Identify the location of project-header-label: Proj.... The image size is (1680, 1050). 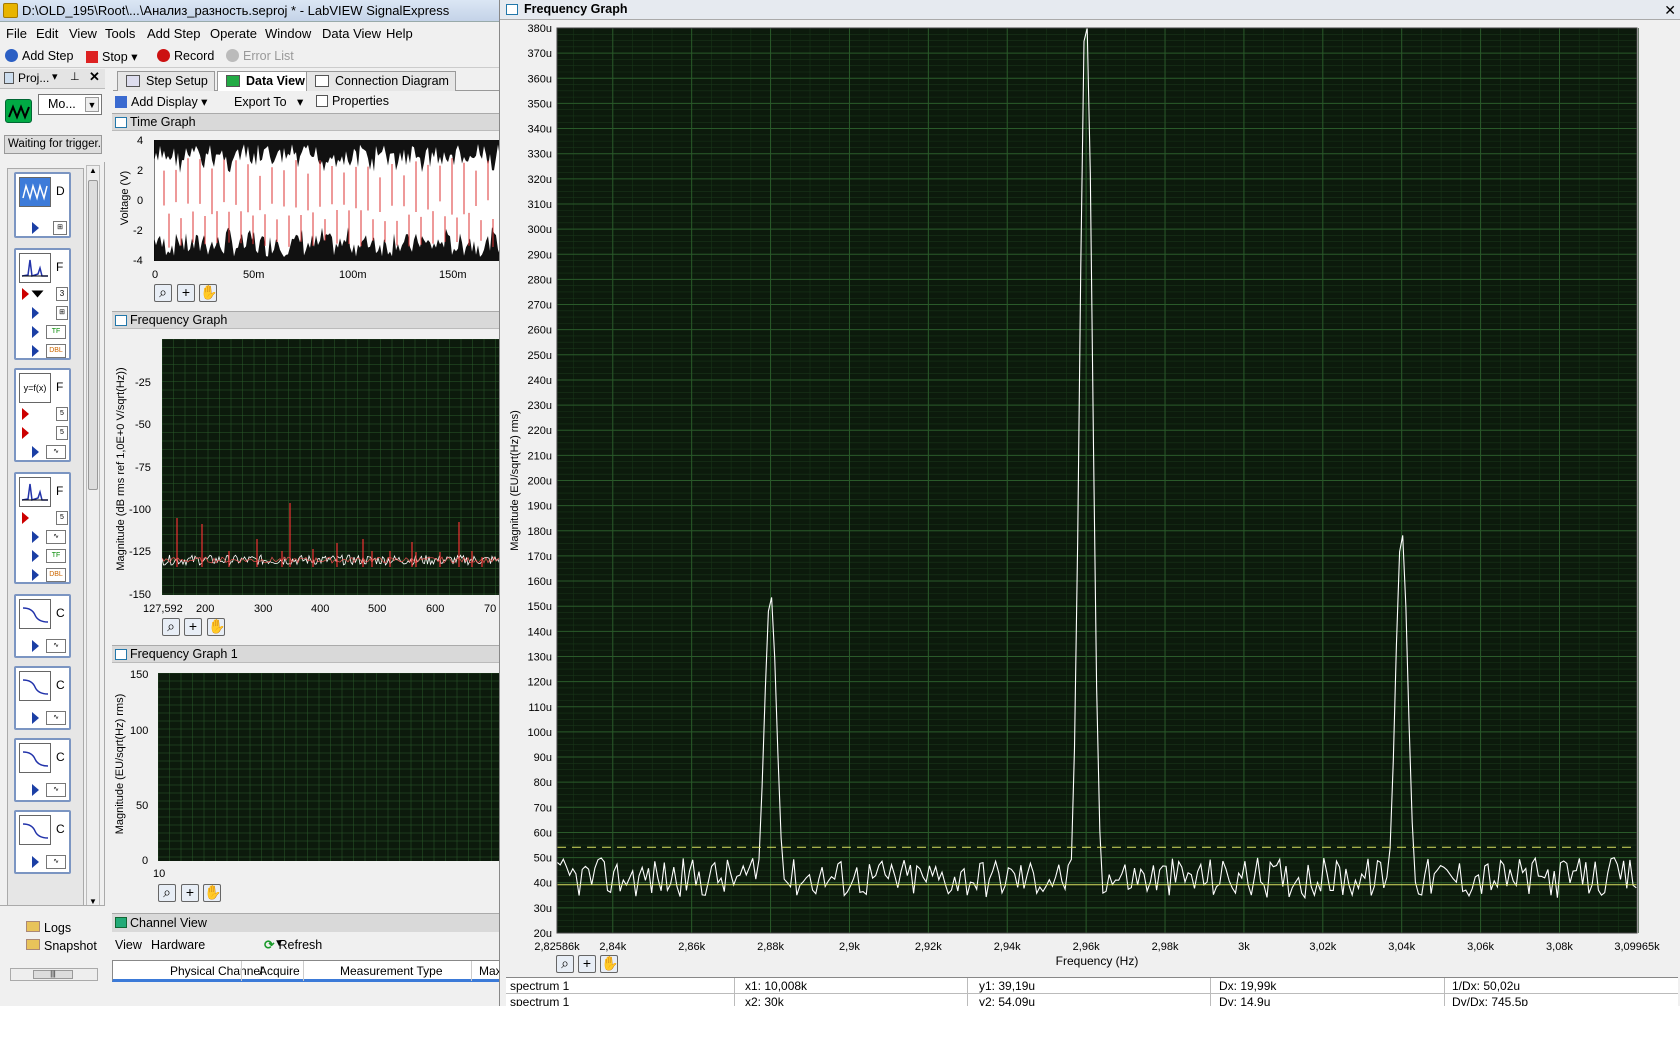
(34, 78).